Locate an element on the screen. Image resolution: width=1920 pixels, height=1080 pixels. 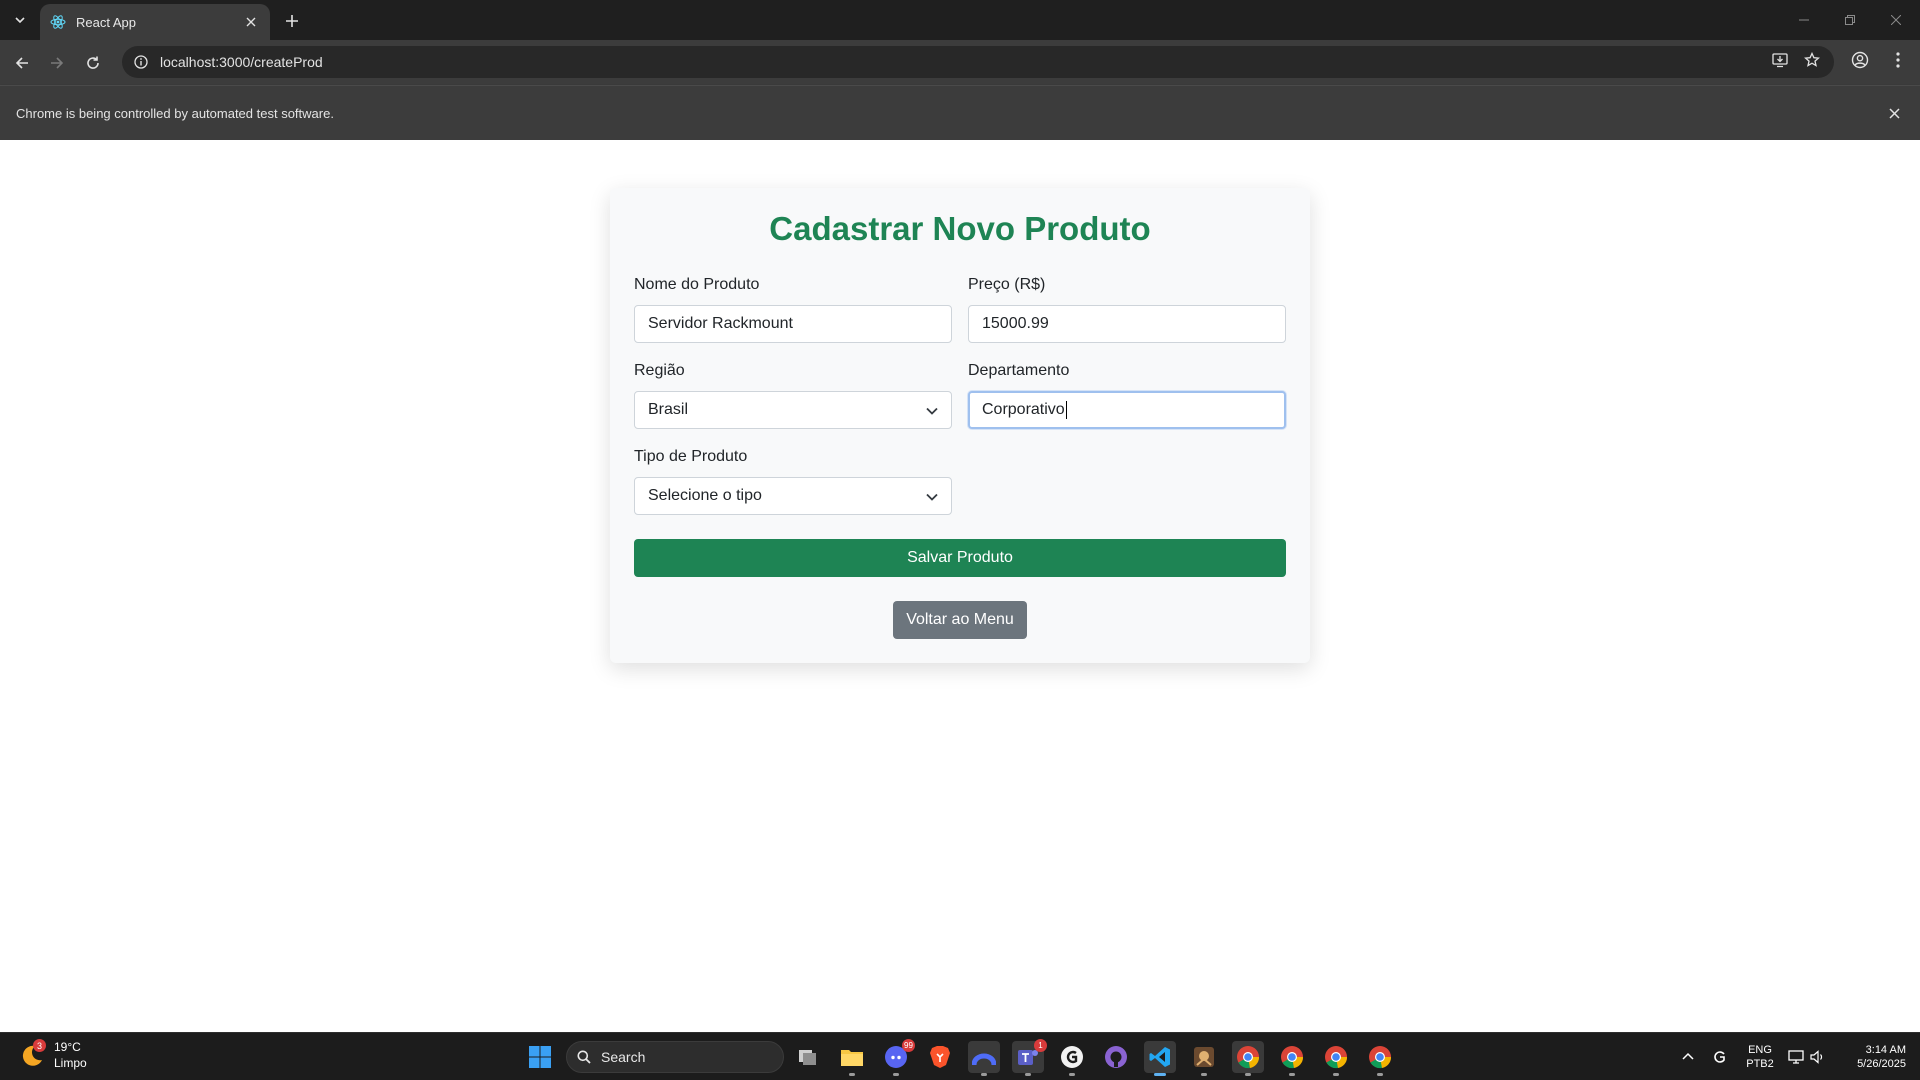
start-button is located at coordinates (540, 1057).